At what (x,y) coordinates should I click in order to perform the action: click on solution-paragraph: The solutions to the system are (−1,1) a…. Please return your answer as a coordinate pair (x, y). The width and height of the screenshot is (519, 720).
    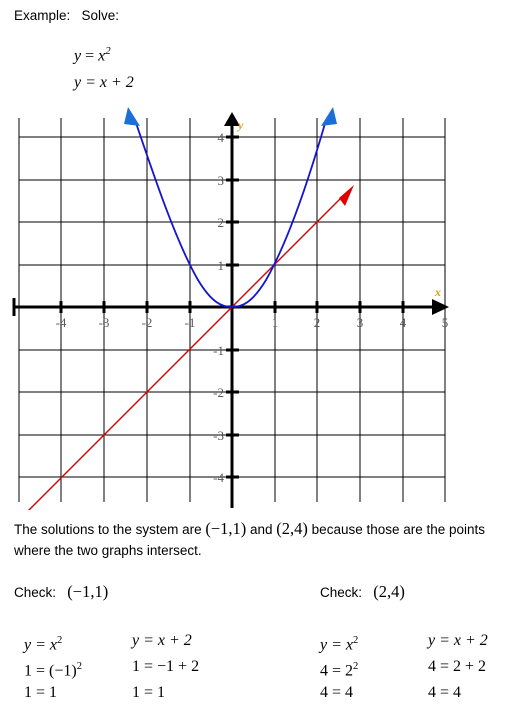
    Looking at the image, I should click on (261, 539).